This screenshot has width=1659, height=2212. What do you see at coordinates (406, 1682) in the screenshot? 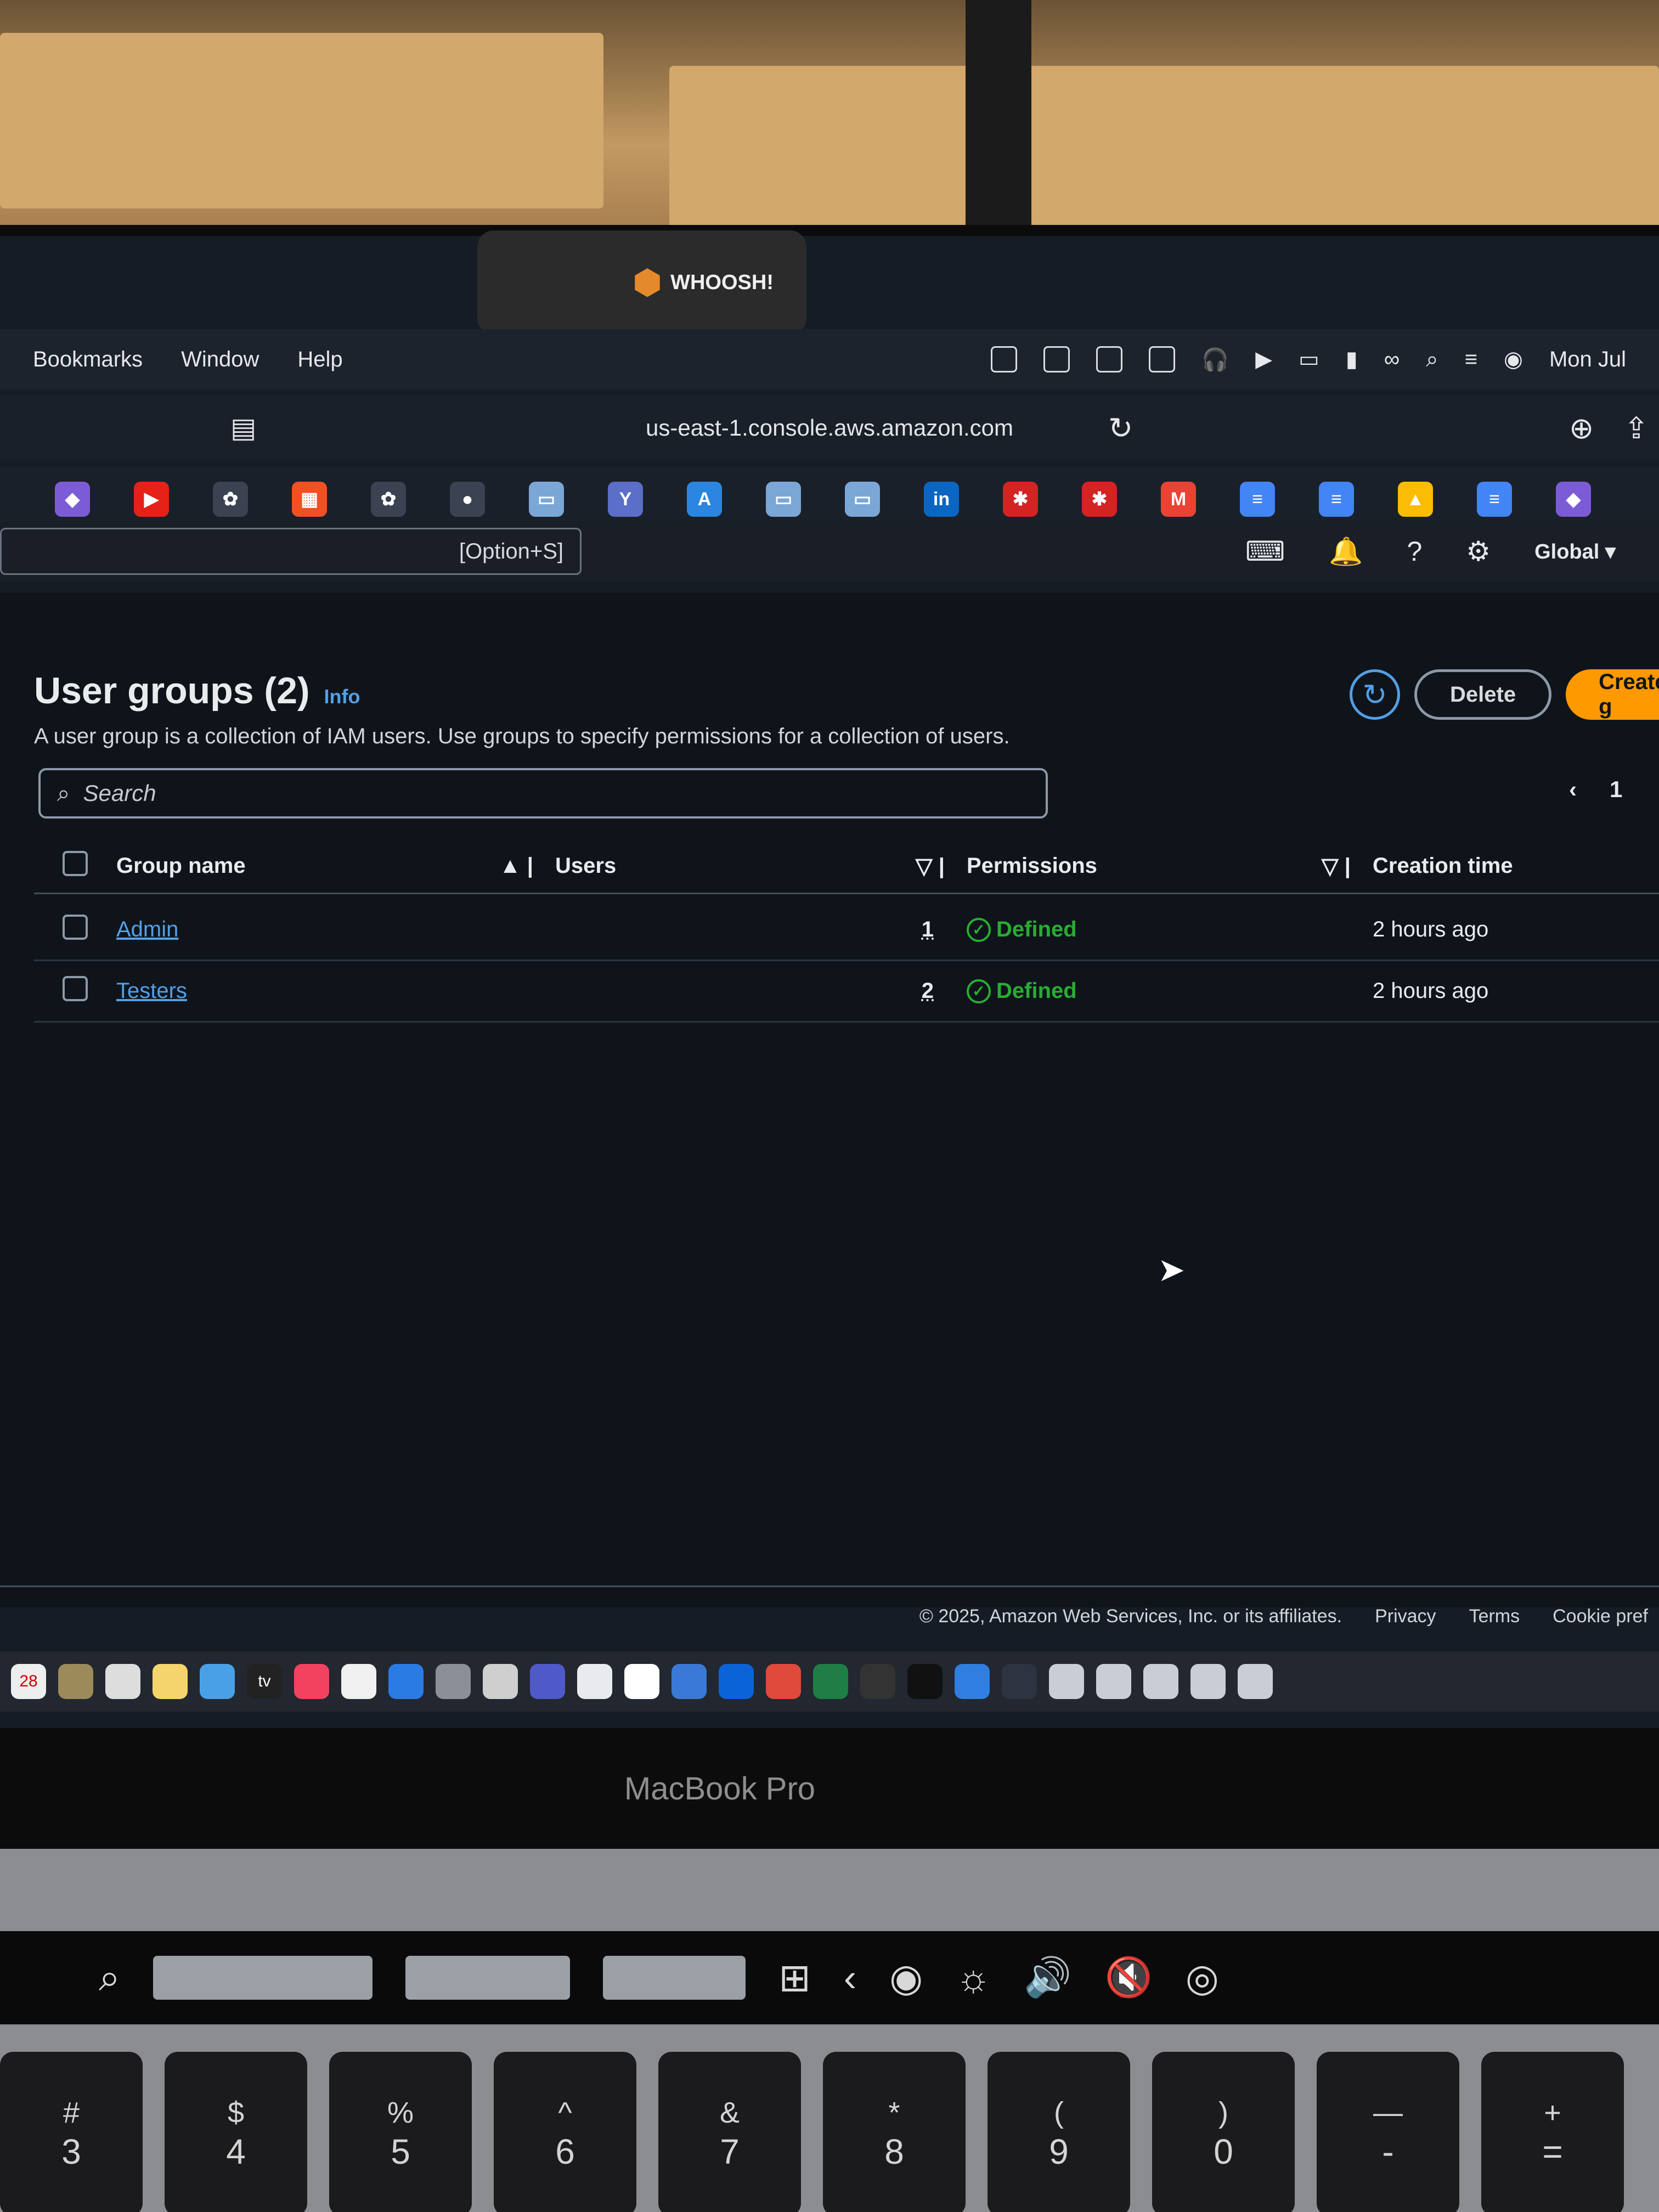
I see `appstore-app-icon` at bounding box center [406, 1682].